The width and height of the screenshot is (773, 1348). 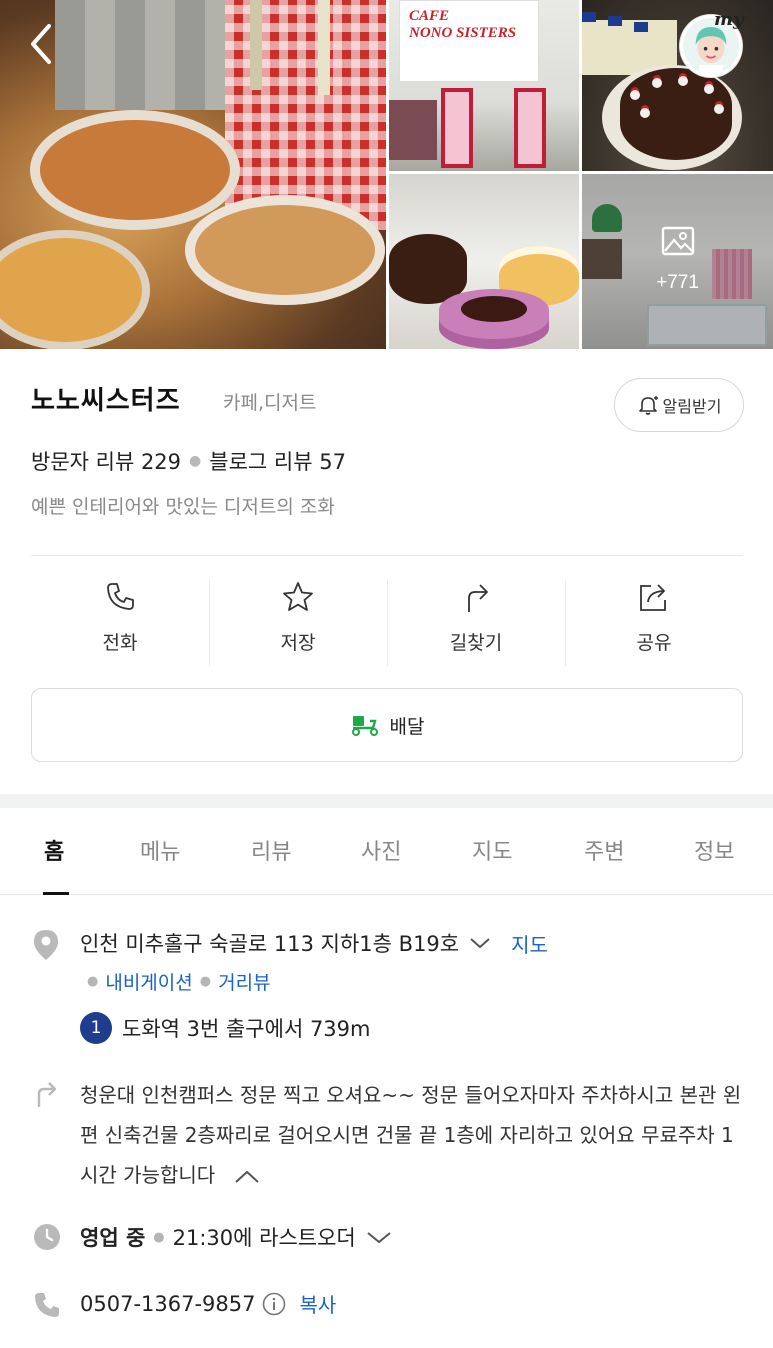 I want to click on my-label: my, so click(x=729, y=19).